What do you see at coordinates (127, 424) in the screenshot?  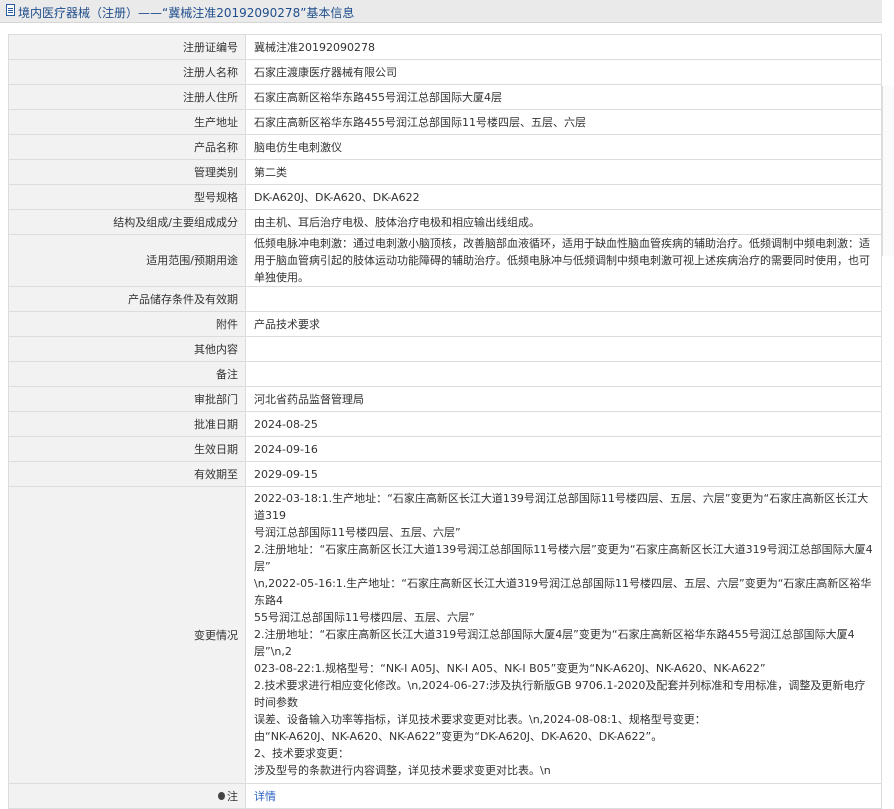 I see `field-label: 批准日期` at bounding box center [127, 424].